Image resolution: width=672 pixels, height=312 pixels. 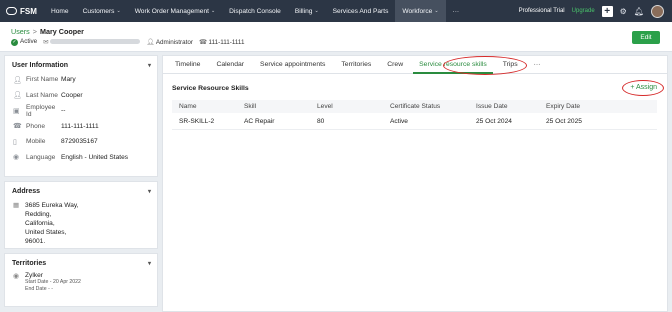 What do you see at coordinates (187, 64) in the screenshot?
I see `tab-timeline: Timeline` at bounding box center [187, 64].